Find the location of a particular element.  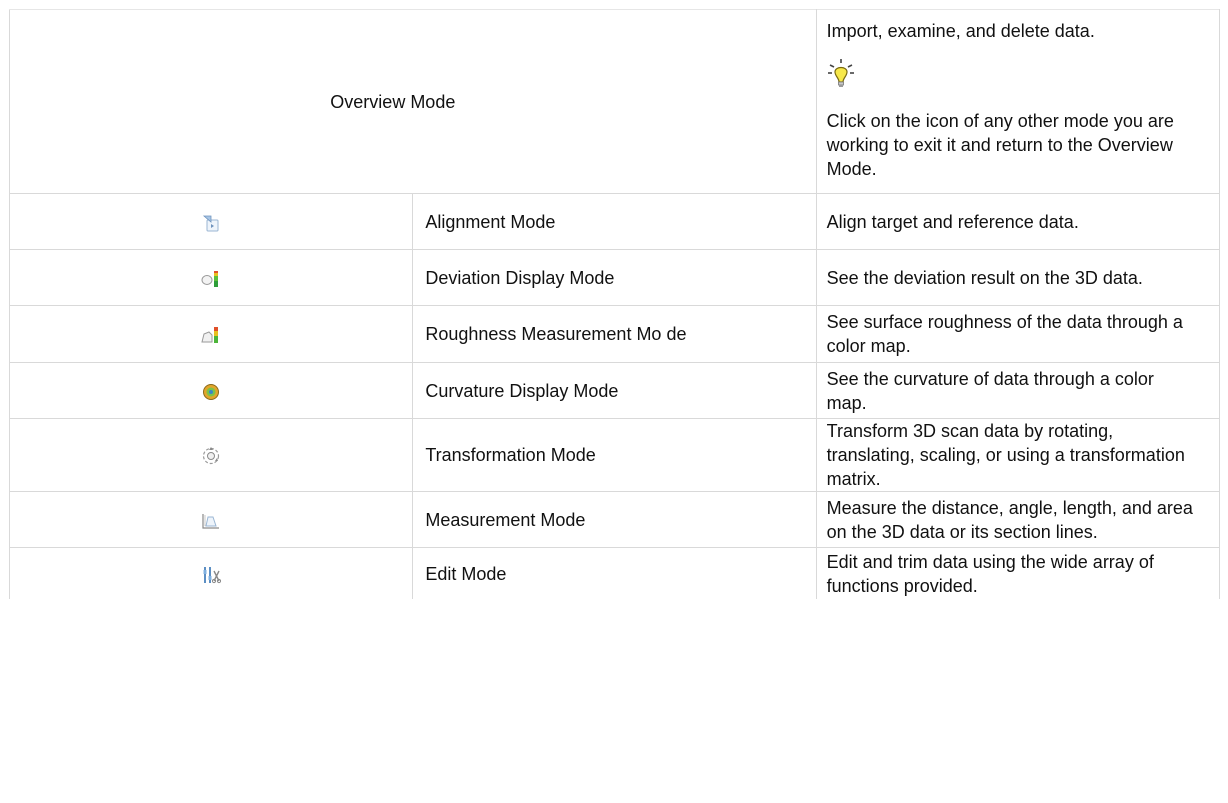

roughness-measurement-mode-icon is located at coordinates (210, 335).